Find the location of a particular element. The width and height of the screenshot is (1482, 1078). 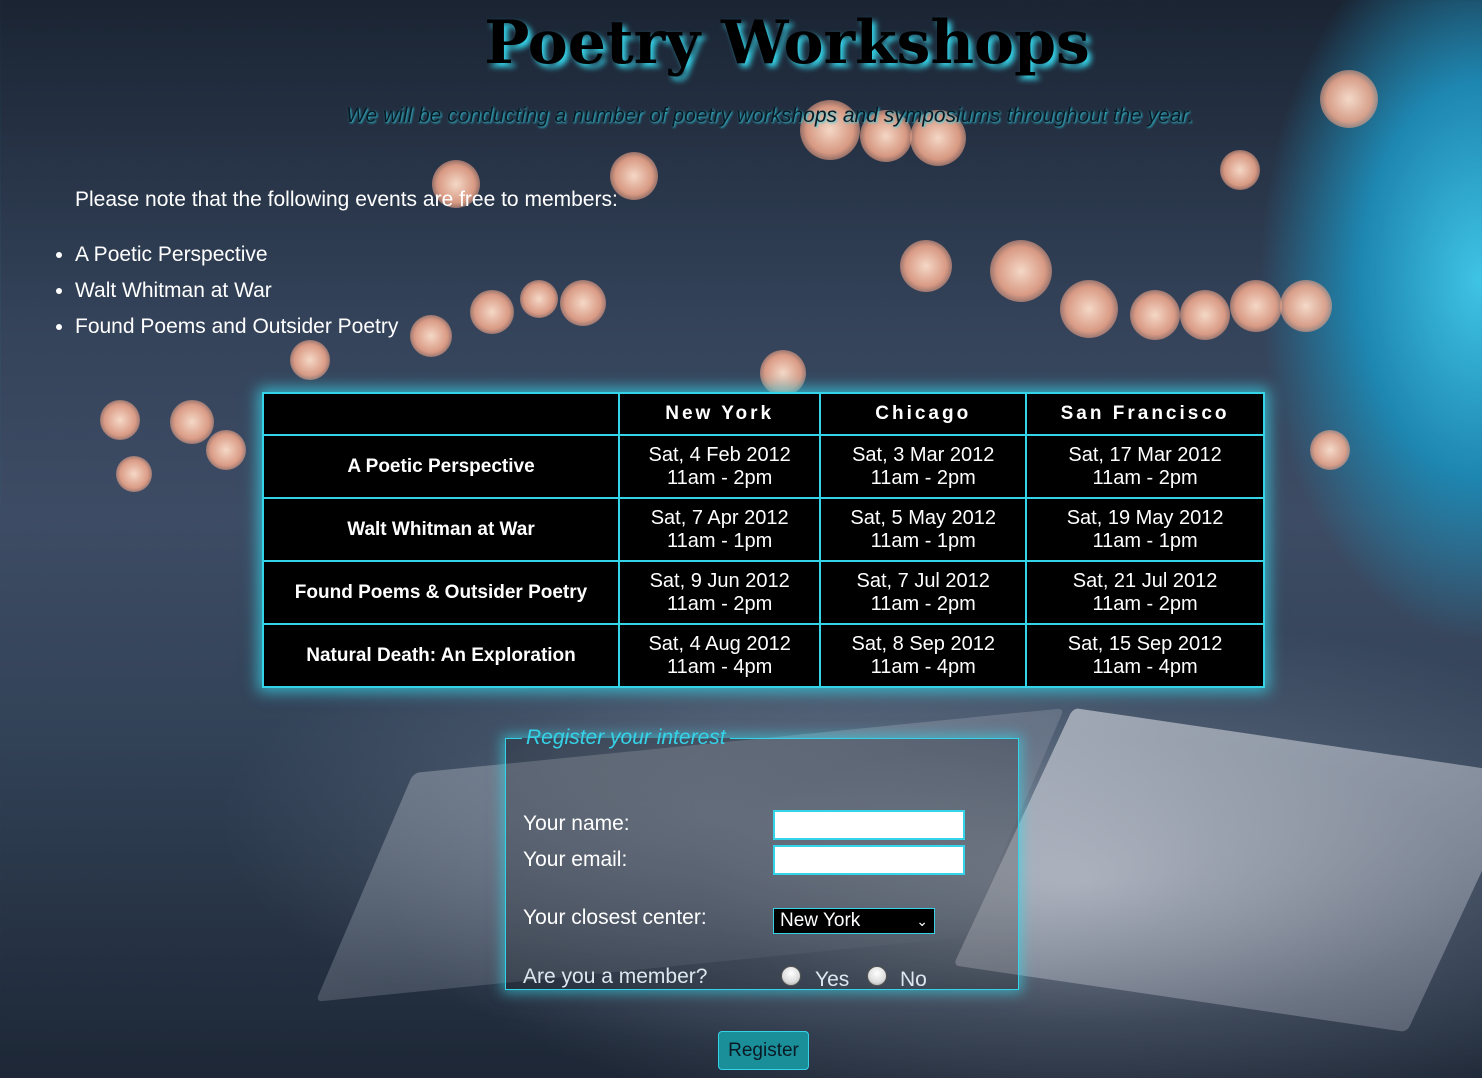

session-cell: Sat, 8 Sep 2012 11am - 4pm is located at coordinates (923, 655).